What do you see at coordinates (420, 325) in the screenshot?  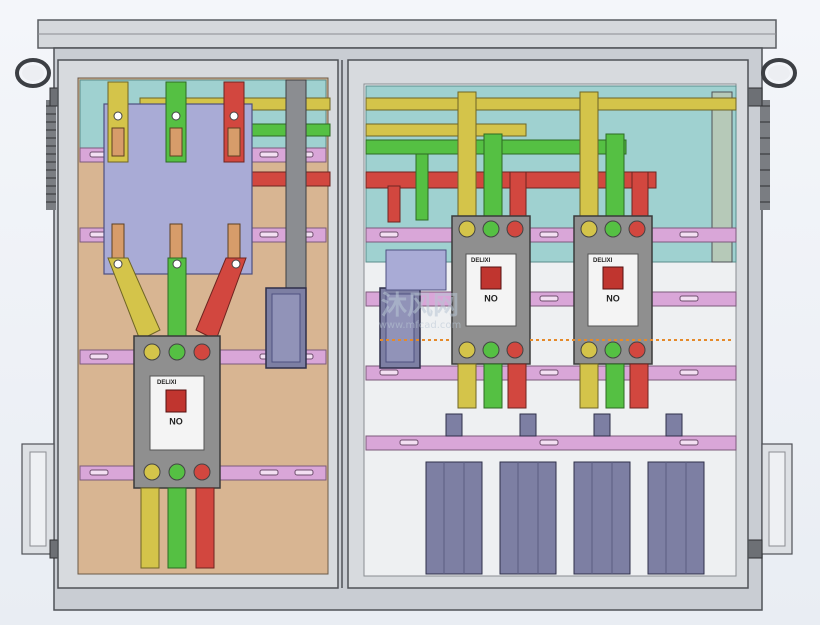 I see `svg-text: www.mfcad.com` at bounding box center [420, 325].